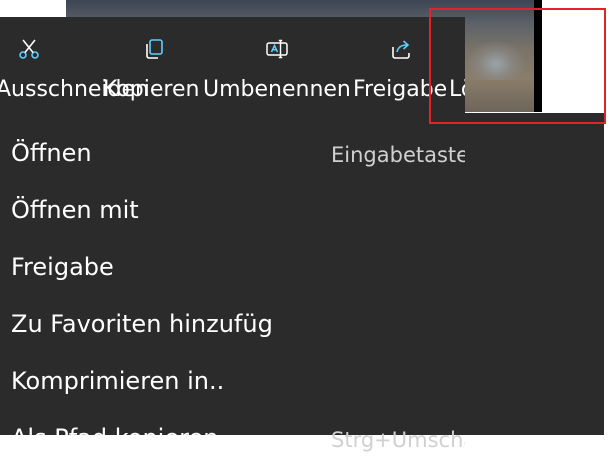 This screenshot has height=463, width=612. Describe the element at coordinates (517, 66) in the screenshot. I see `highlight-rectangle` at that location.